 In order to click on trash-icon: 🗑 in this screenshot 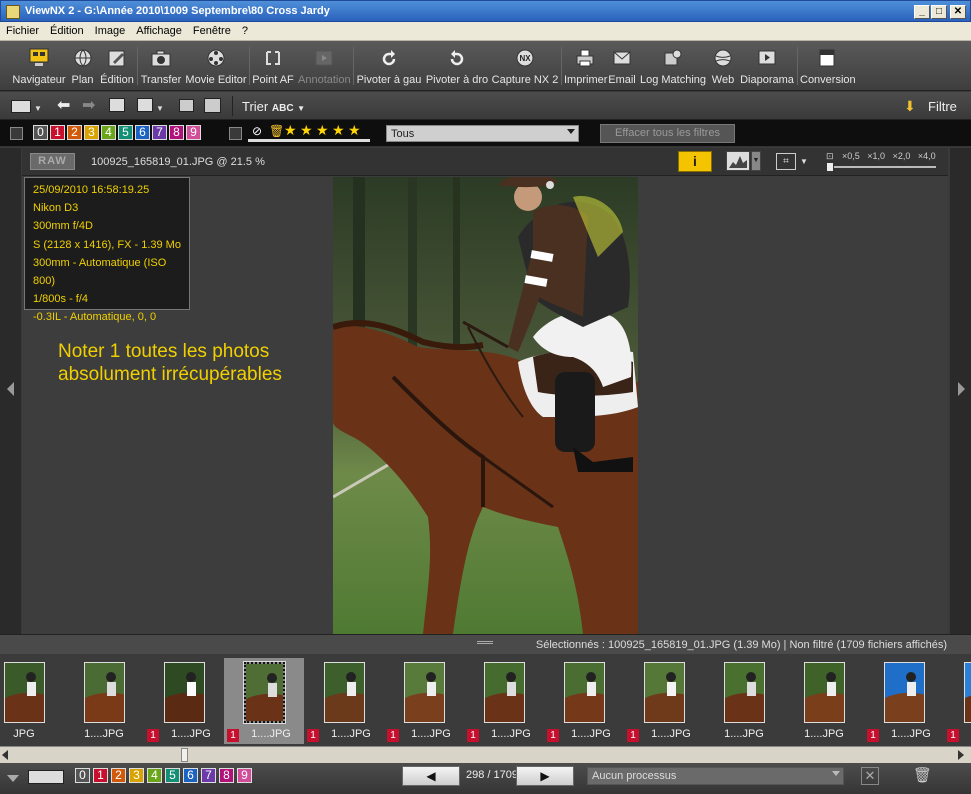, I will do `click(922, 775)`.